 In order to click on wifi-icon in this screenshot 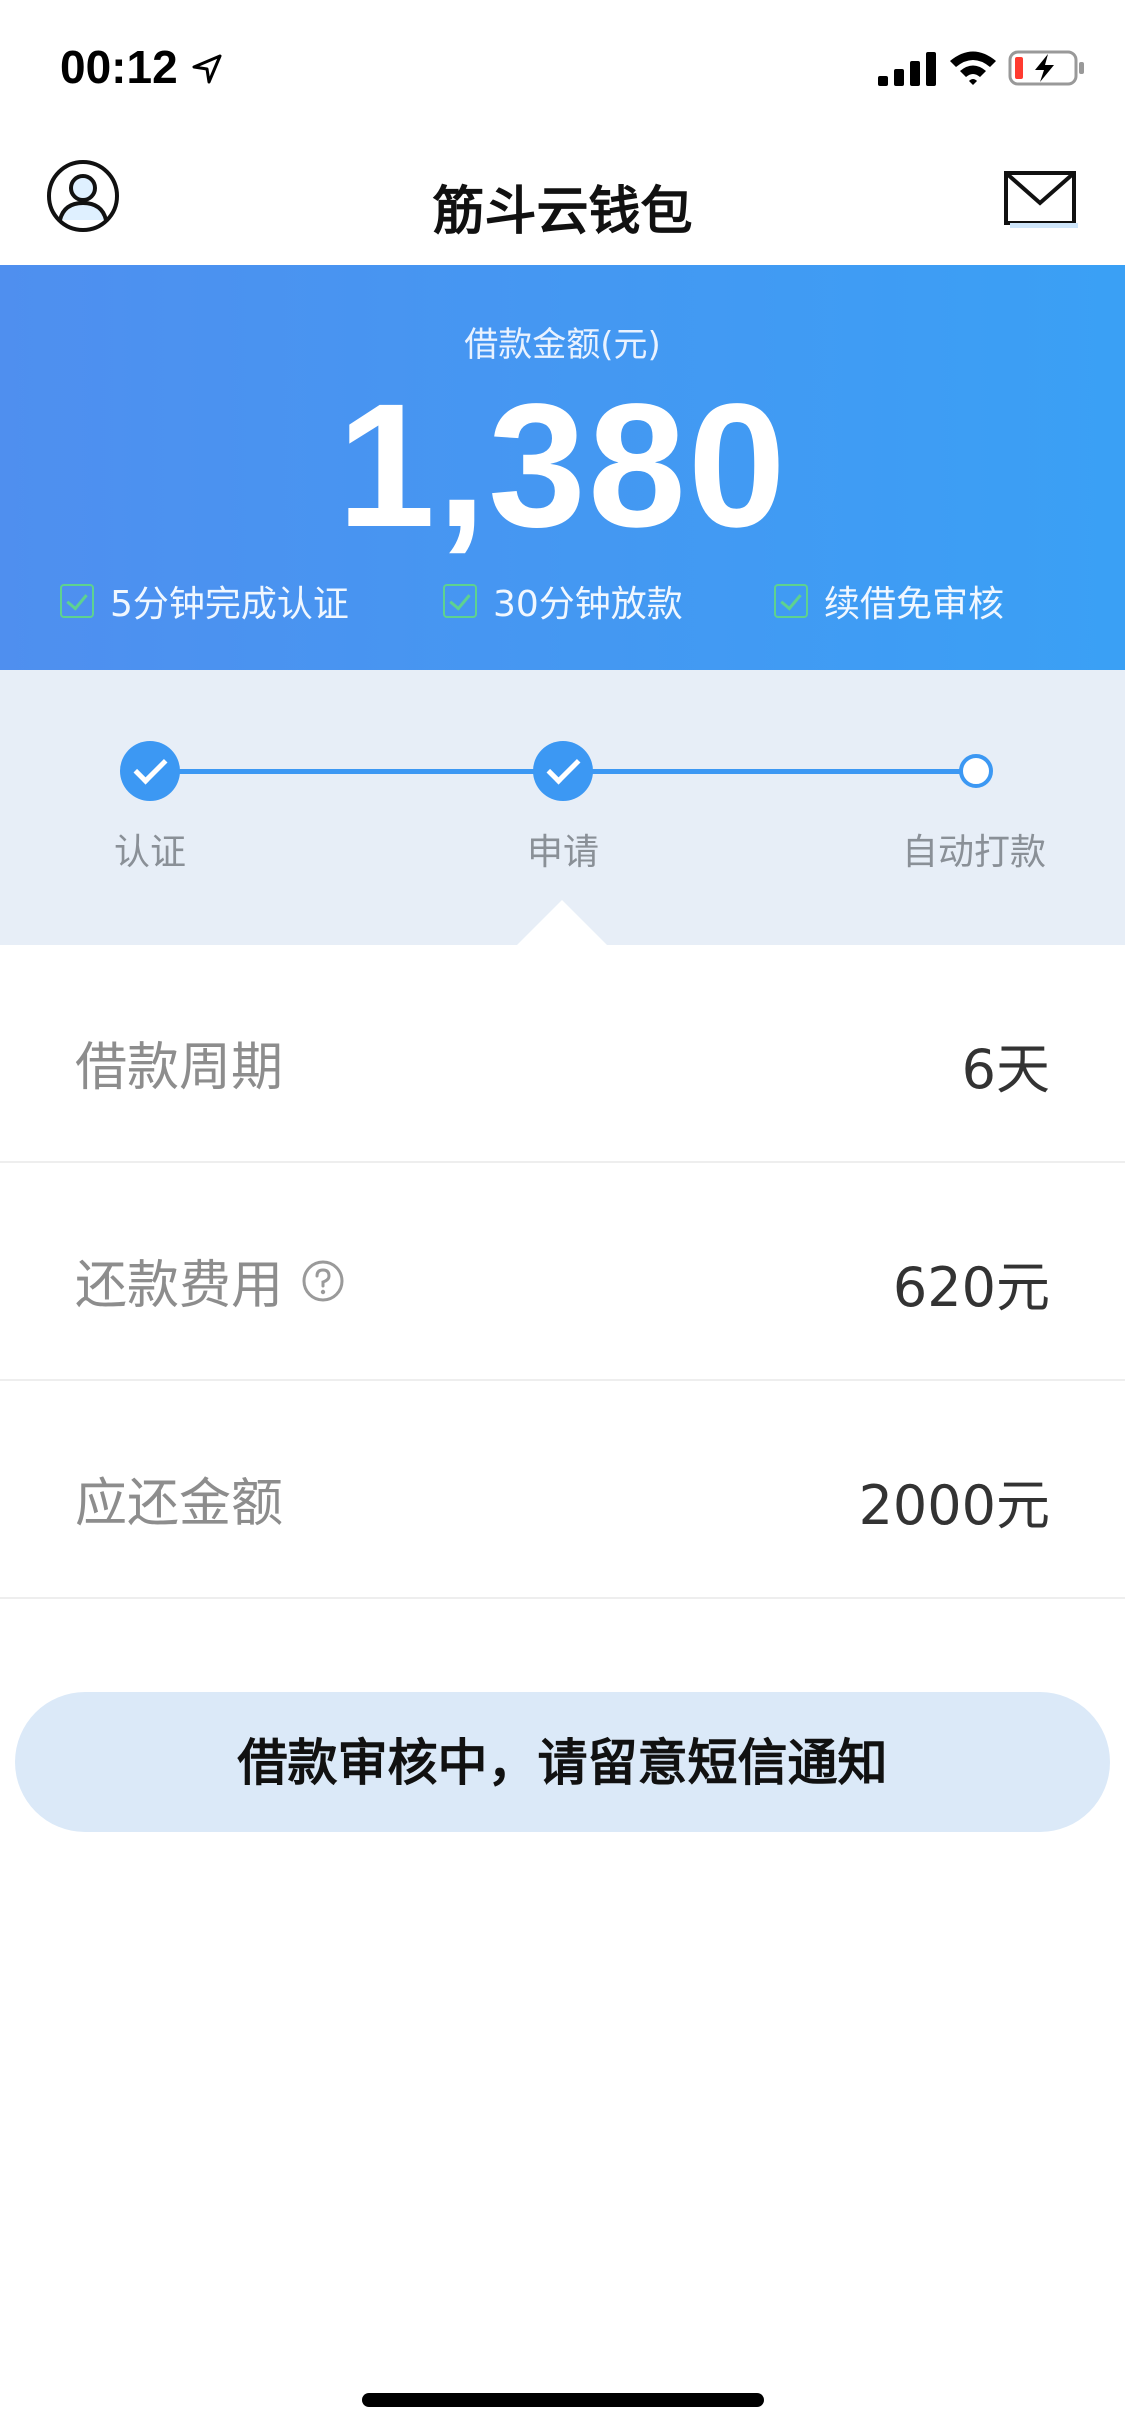, I will do `click(973, 68)`.